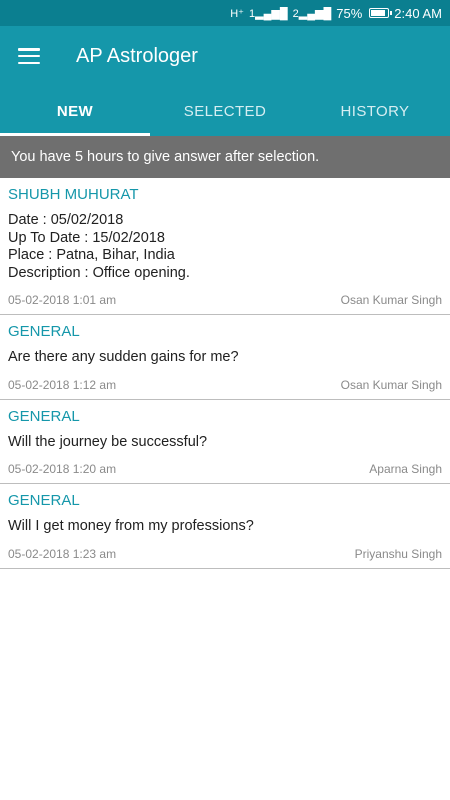 The height and width of the screenshot is (800, 450). I want to click on item-timestamp: 05-02-2018 1:23 am, so click(62, 553).